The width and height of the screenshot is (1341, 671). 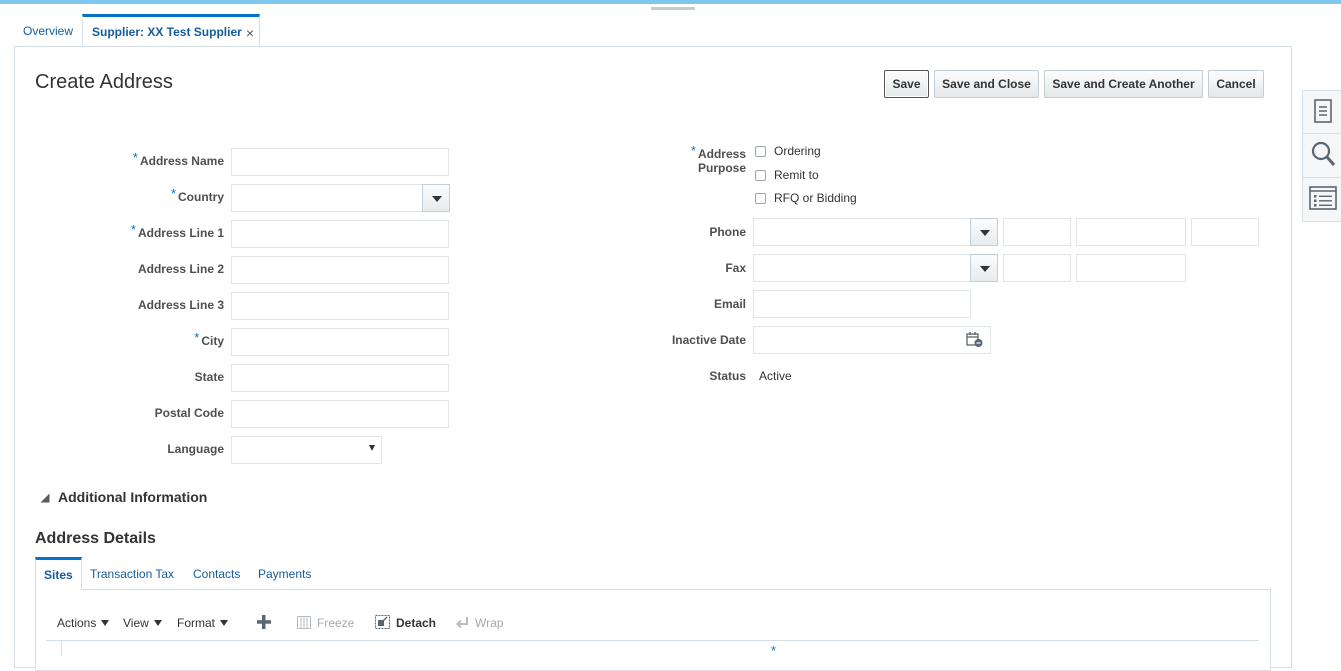 I want to click on search-icon, so click(x=1322, y=153).